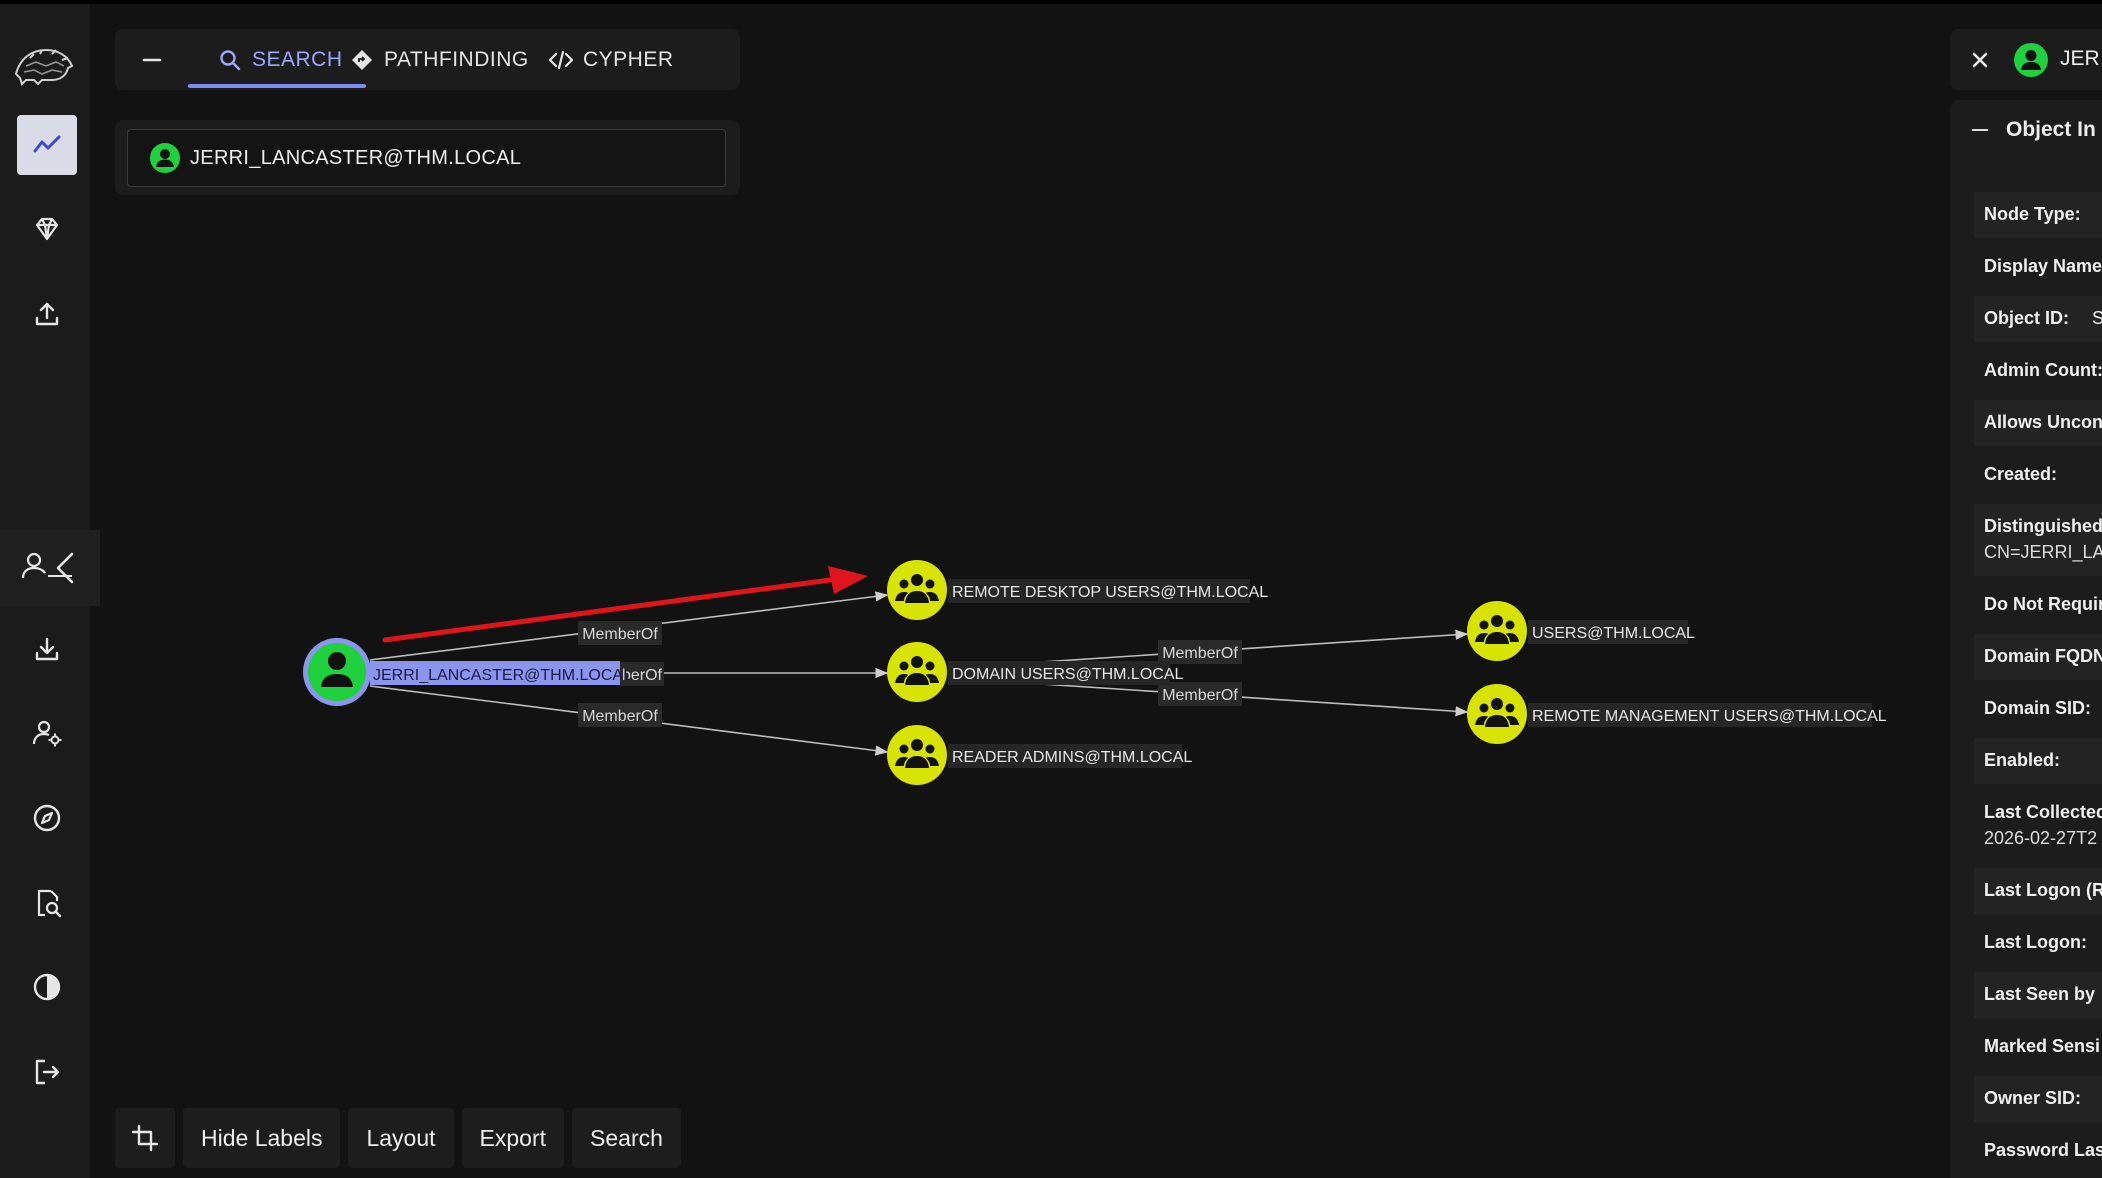  I want to click on property-value: S, so click(2097, 318).